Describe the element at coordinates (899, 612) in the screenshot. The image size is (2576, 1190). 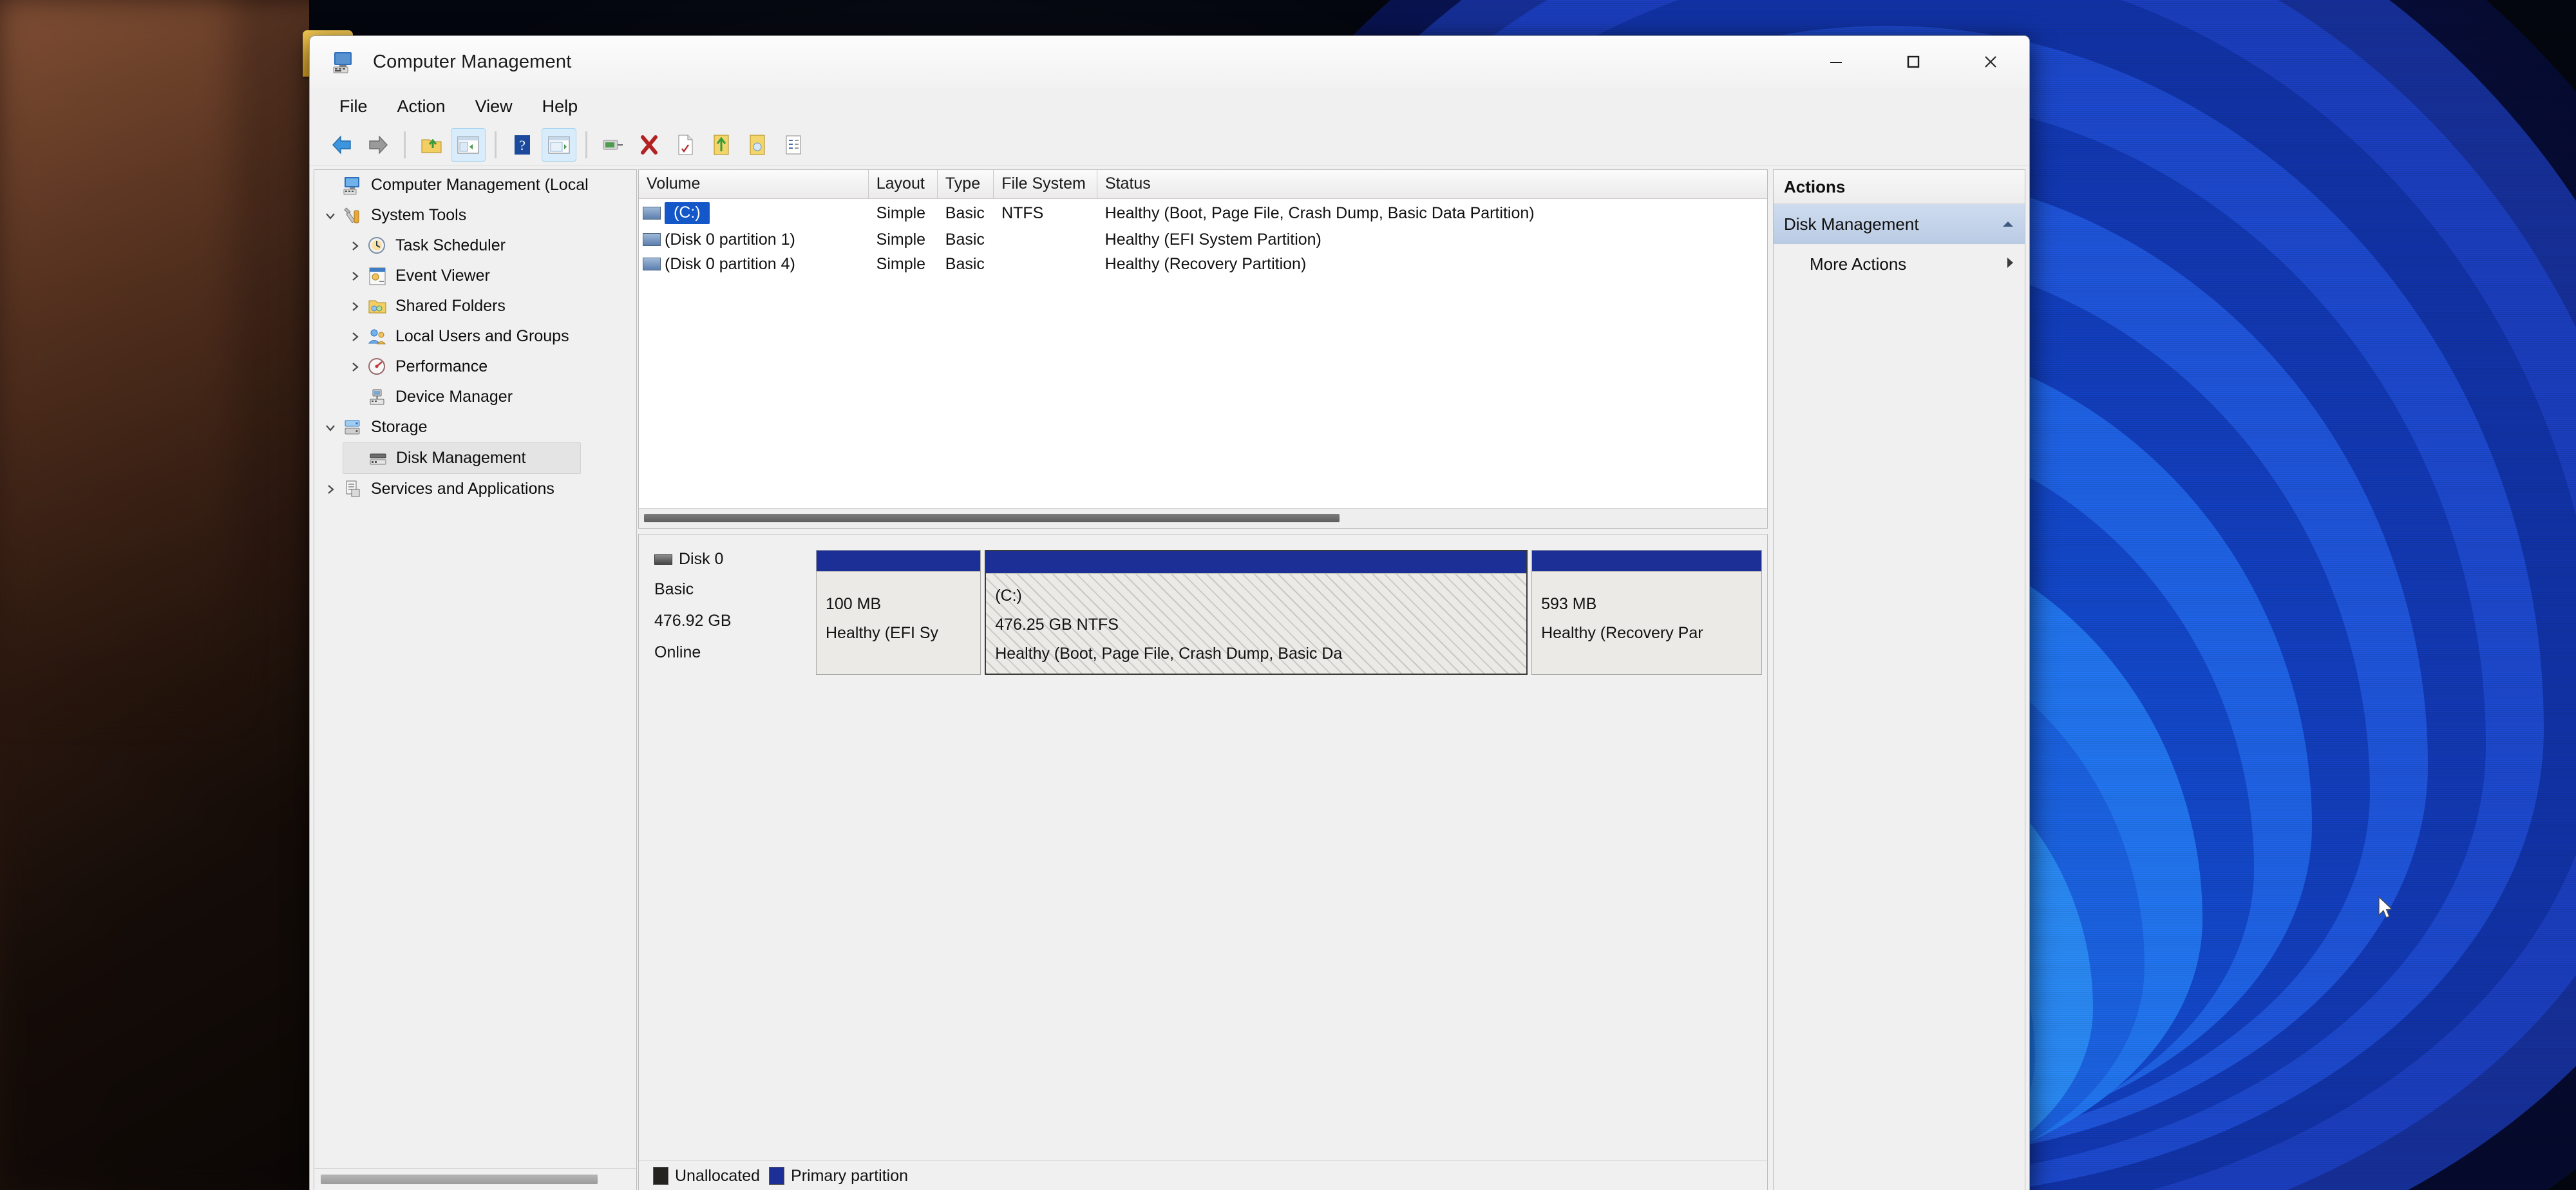
I see `partition-efi: 100 MB Healthy (EFI Sy` at that location.